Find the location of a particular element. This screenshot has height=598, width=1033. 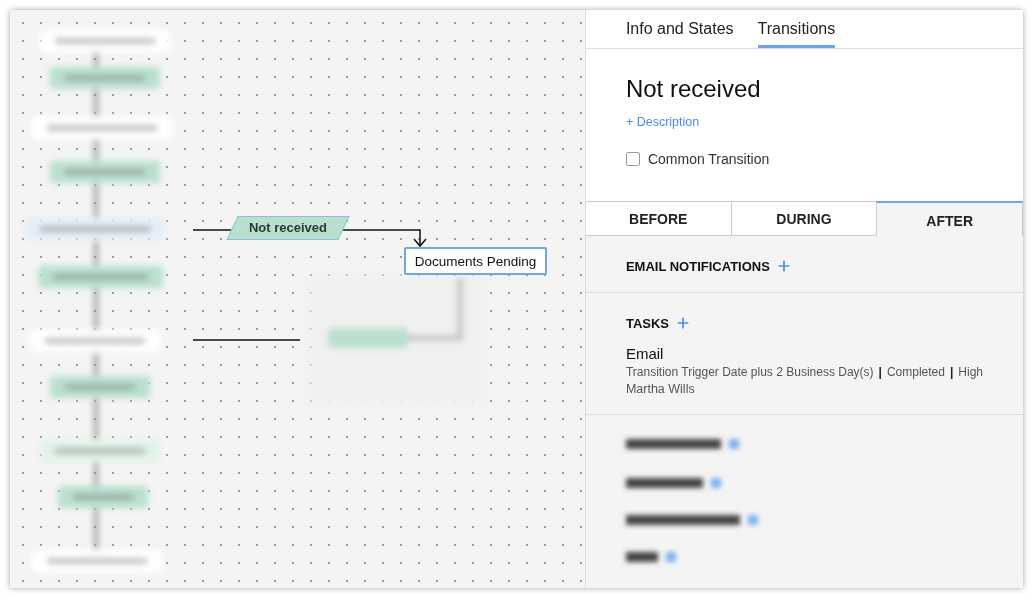

task-owner: Martha Wills is located at coordinates (660, 389).